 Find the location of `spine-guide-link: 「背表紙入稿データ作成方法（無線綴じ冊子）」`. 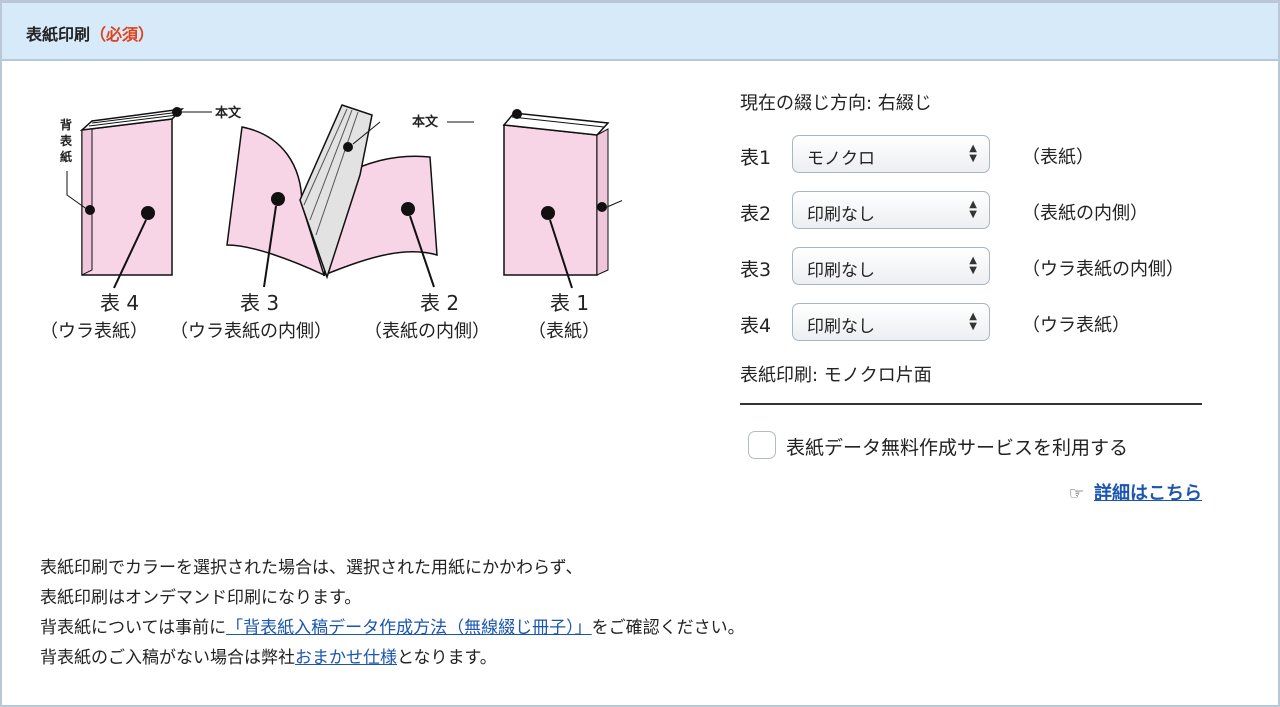

spine-guide-link: 「背表紙入稿データ作成方法（無線綴じ冊子）」 is located at coordinates (409, 628).